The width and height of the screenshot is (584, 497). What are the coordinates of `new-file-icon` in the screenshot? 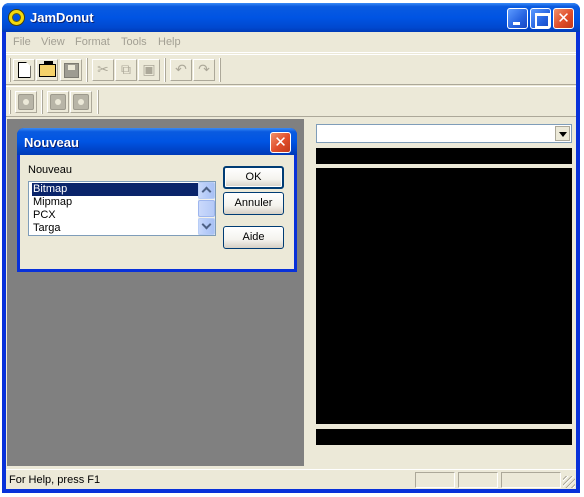 It's located at (24, 70).